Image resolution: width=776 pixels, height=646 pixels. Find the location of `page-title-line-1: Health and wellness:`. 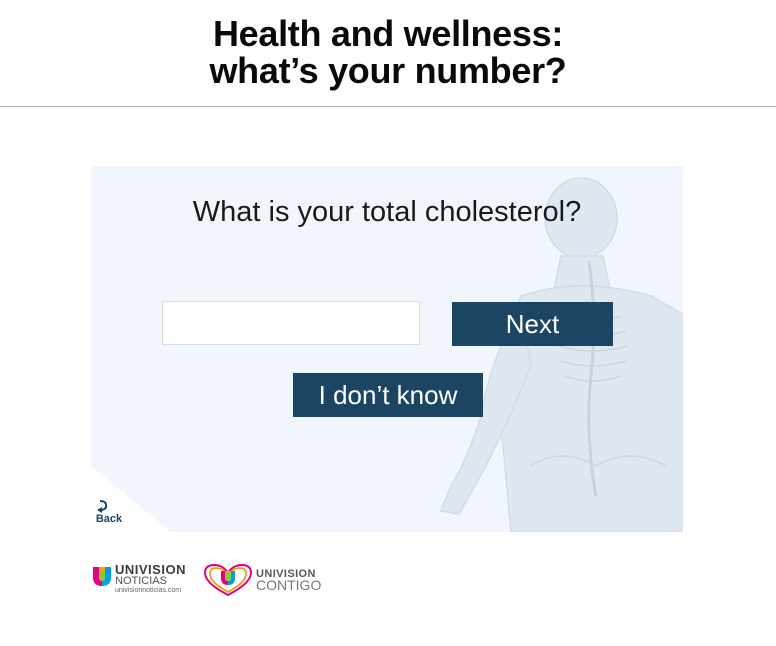

page-title-line-1: Health and wellness: is located at coordinates (388, 33).